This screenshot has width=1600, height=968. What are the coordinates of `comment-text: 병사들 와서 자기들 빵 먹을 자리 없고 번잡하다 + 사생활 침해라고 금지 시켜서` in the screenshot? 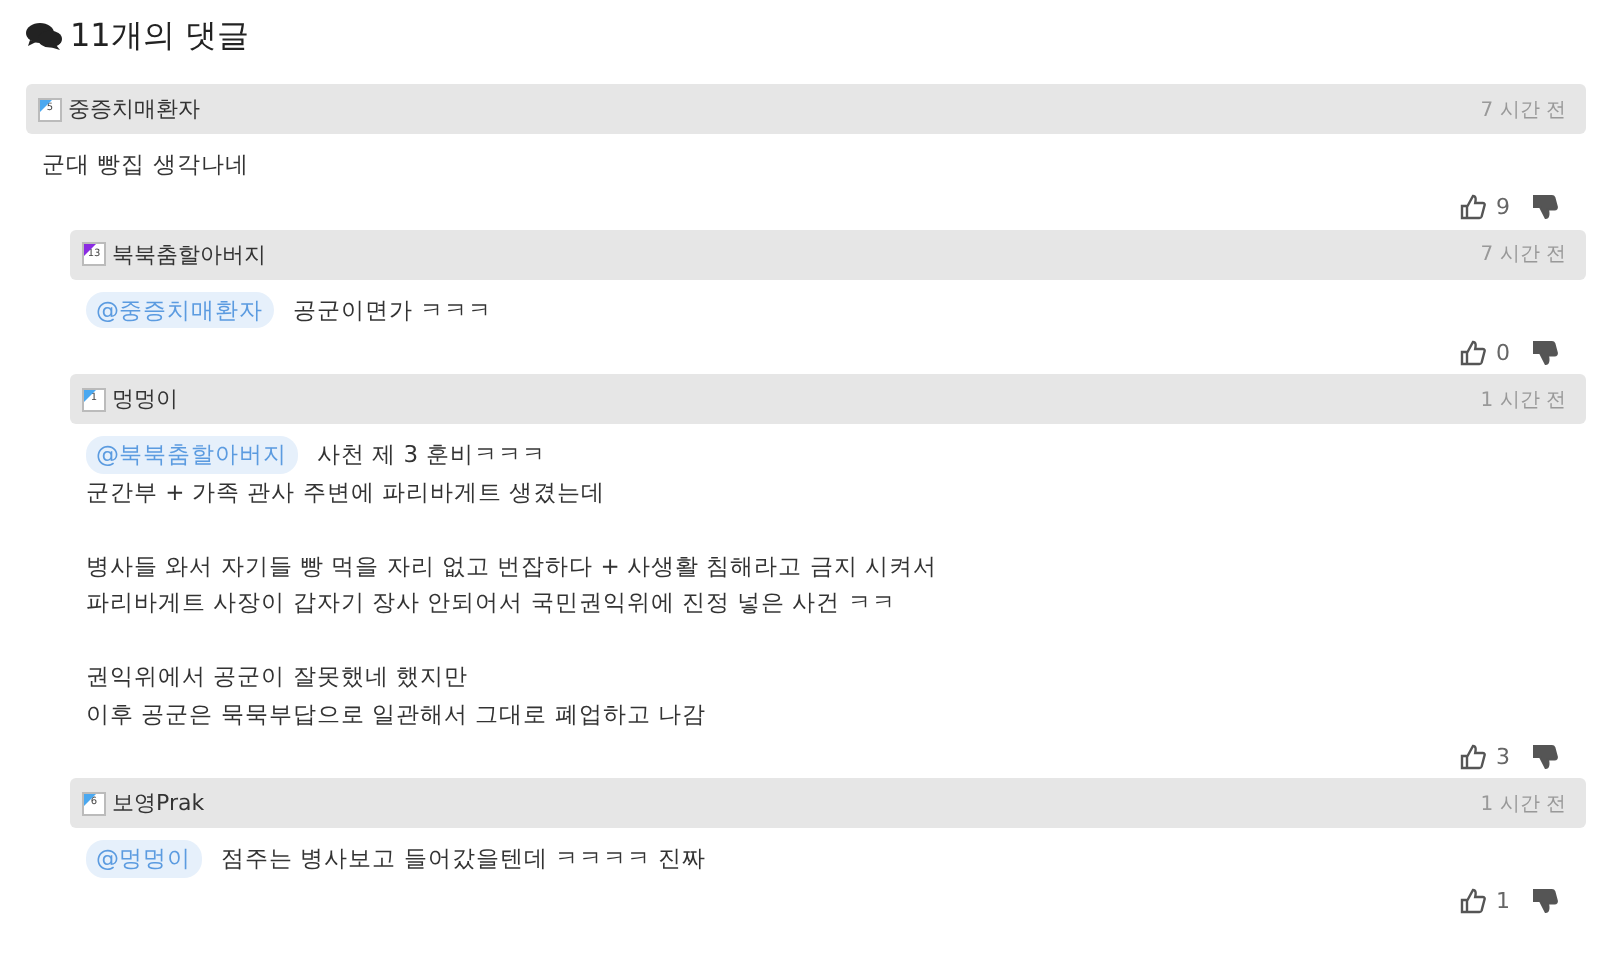 It's located at (512, 566).